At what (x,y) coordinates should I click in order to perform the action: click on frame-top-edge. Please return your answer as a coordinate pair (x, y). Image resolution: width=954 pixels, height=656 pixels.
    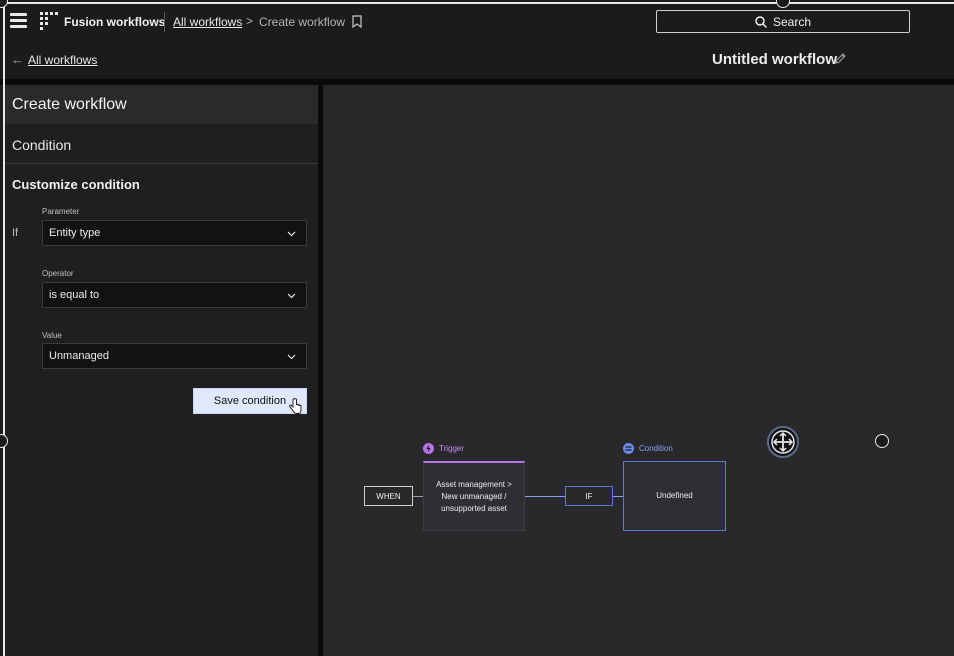
    Looking at the image, I should click on (477, 3).